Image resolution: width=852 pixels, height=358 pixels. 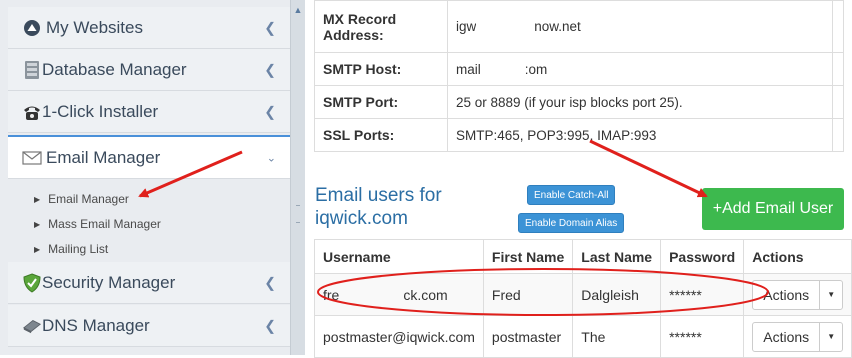 What do you see at coordinates (78, 249) in the screenshot?
I see `submenu-label: Mailing List` at bounding box center [78, 249].